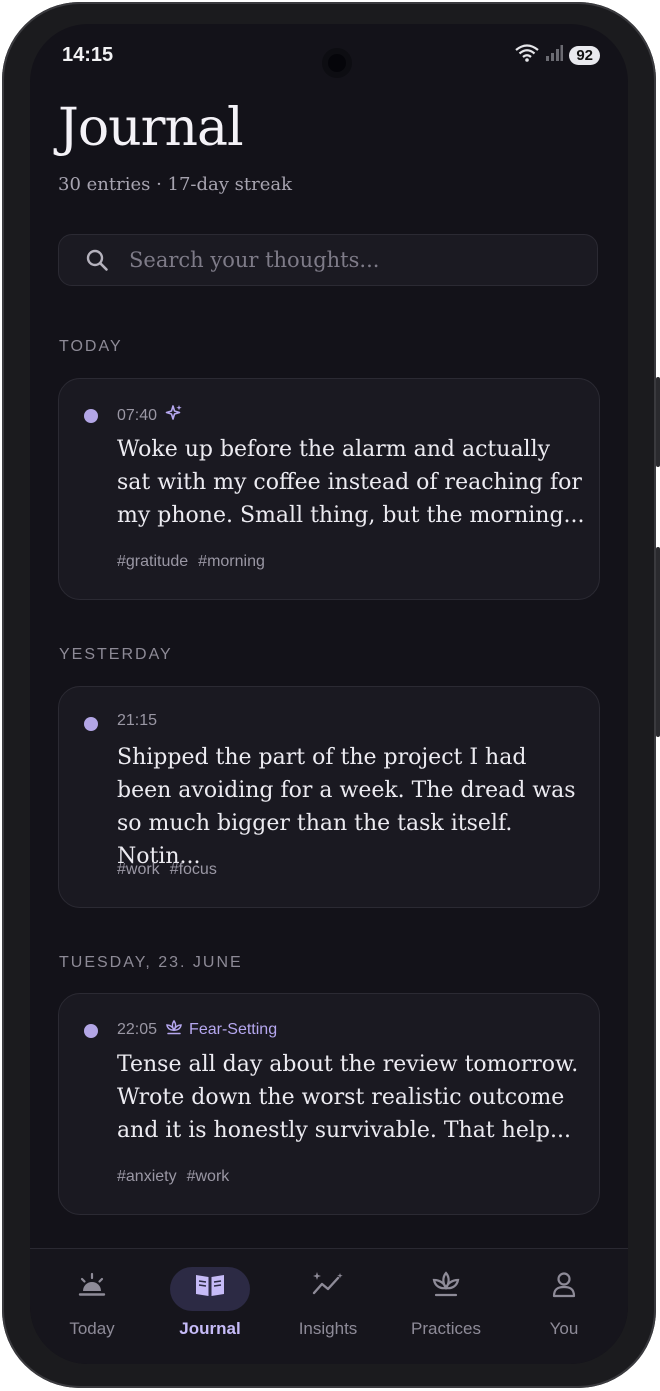  I want to click on entry-time: 07:40, so click(137, 415).